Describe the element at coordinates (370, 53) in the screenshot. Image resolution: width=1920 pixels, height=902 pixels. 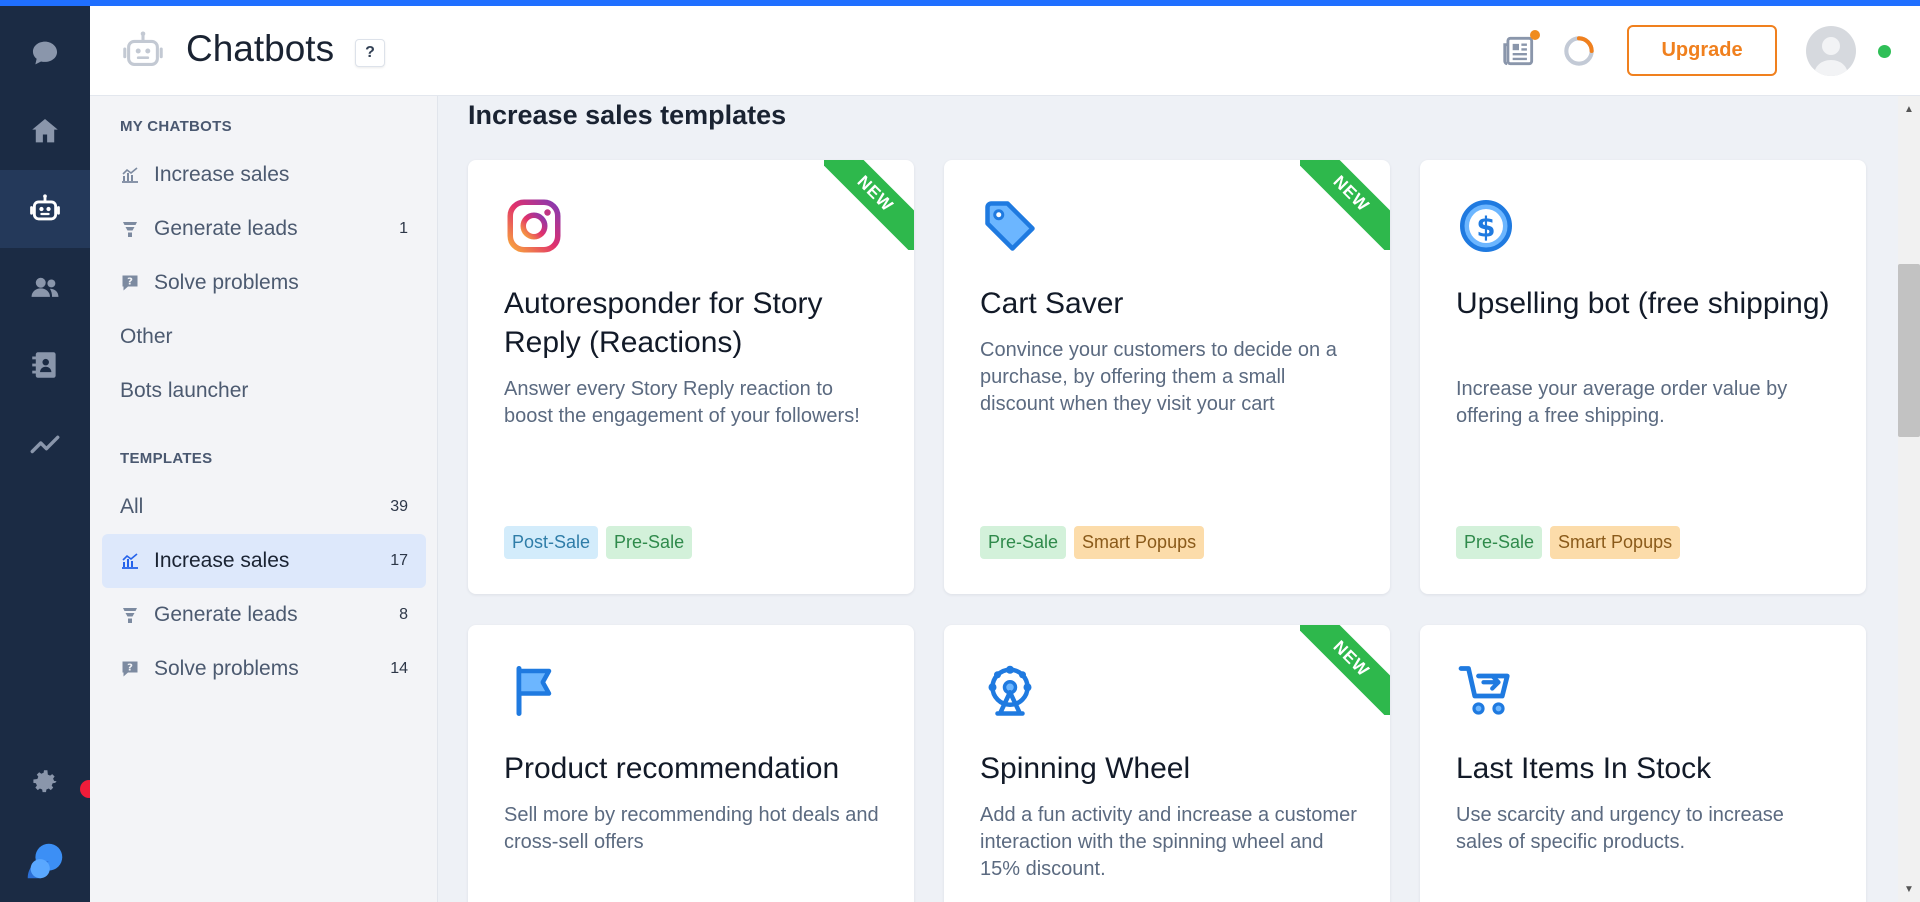
I see `help-button: ?` at that location.